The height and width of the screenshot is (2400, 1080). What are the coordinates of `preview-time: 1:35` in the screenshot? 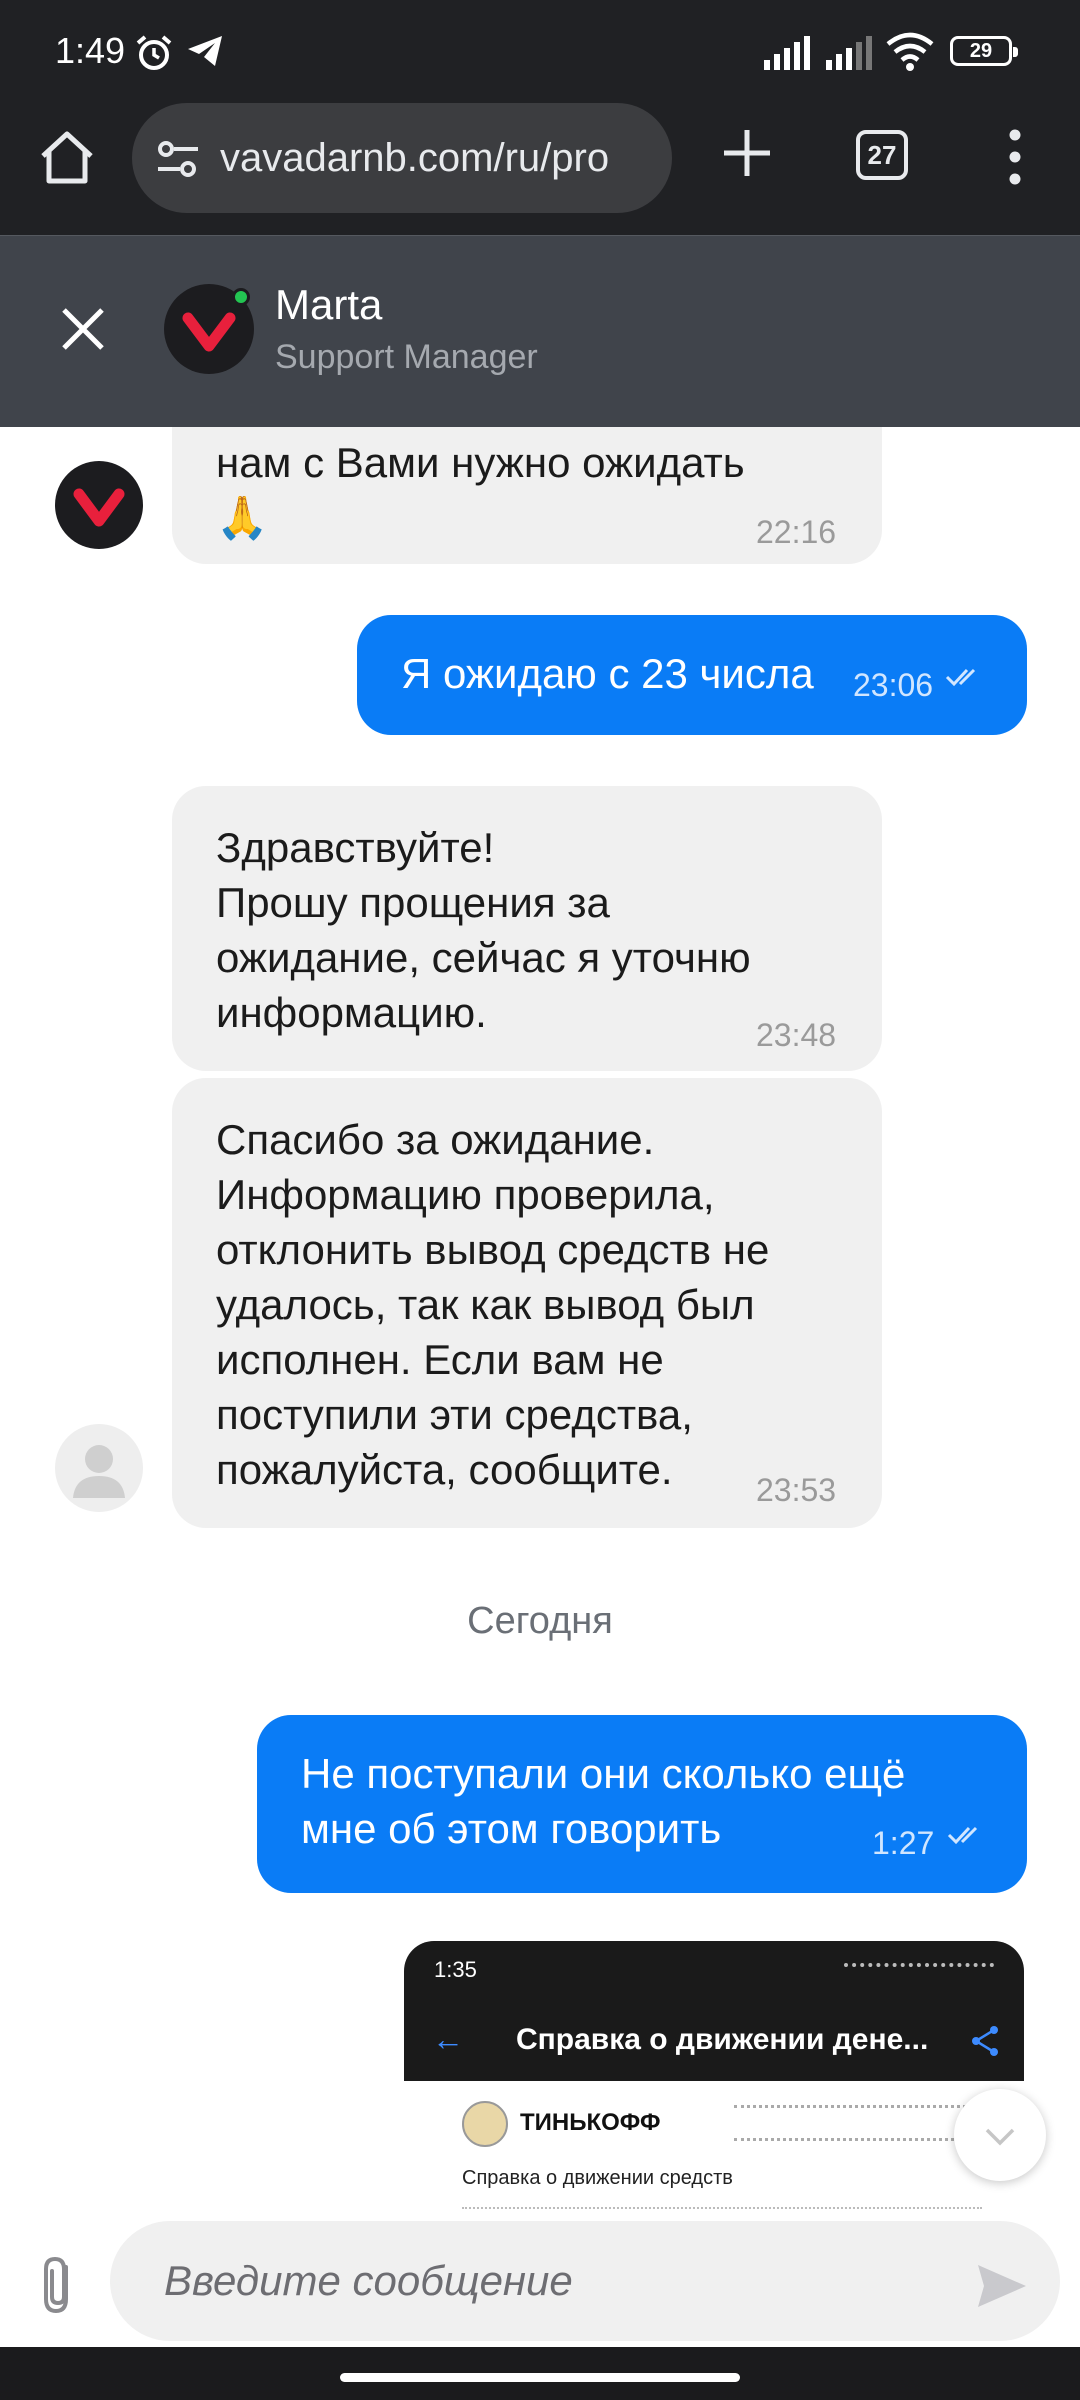 It's located at (455, 1969).